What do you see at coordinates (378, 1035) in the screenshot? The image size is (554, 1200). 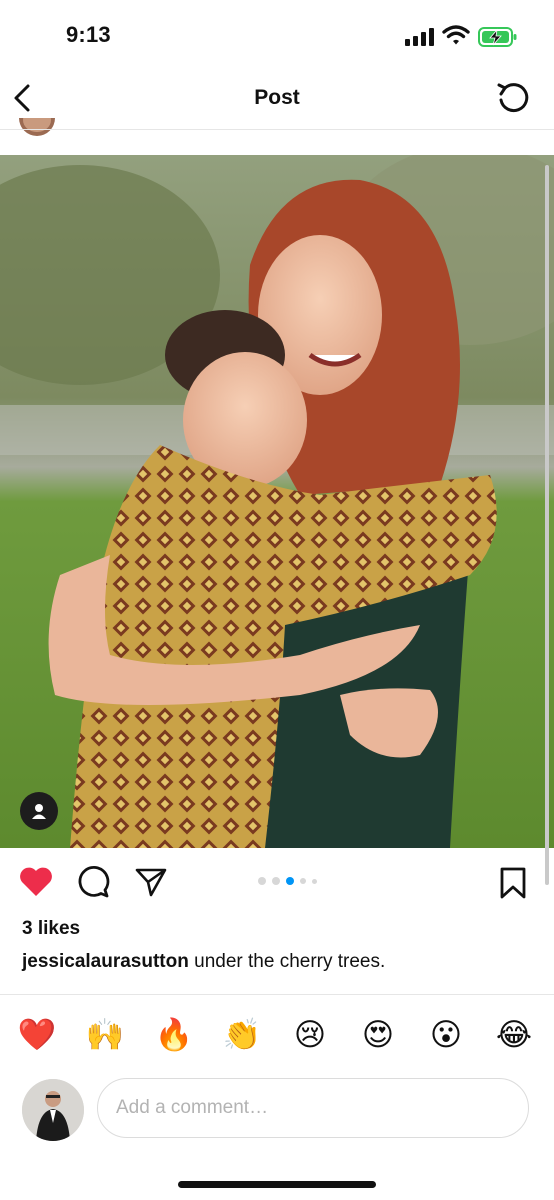 I see `reaction-heart-eyes: 😍` at bounding box center [378, 1035].